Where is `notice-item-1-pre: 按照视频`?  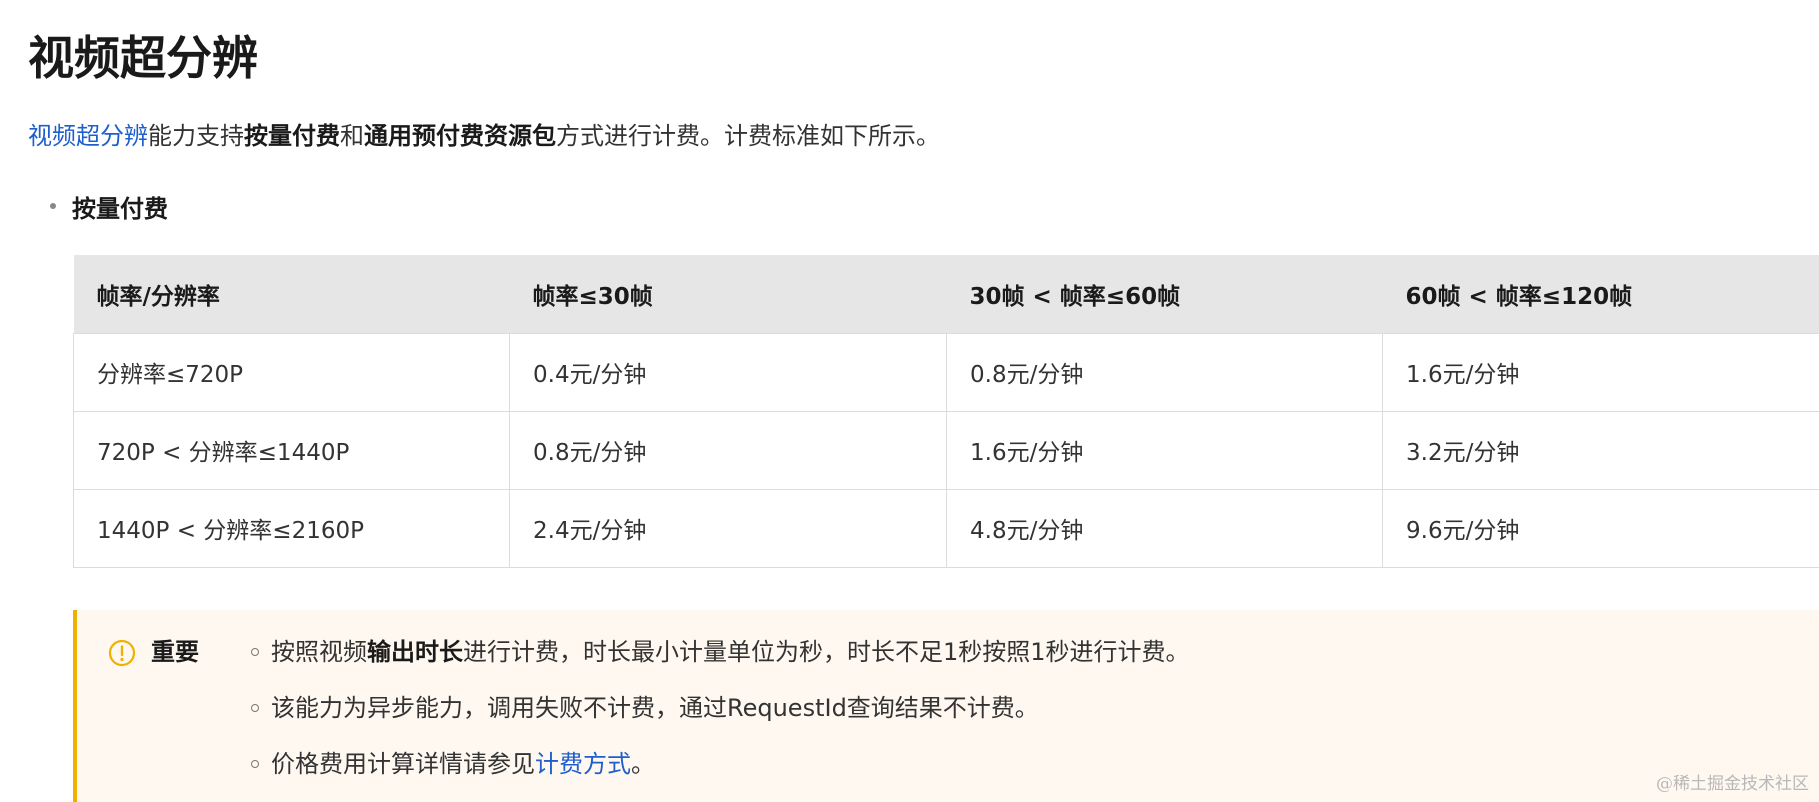 notice-item-1-pre: 按照视频 is located at coordinates (319, 652).